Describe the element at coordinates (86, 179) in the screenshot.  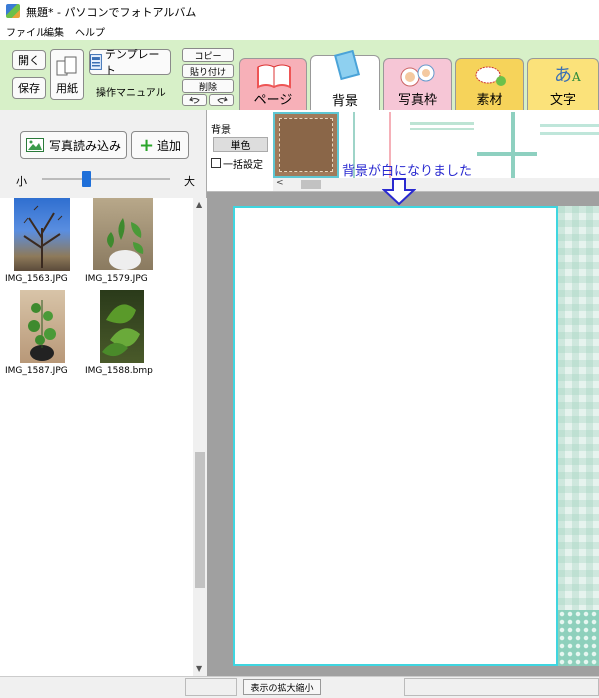
I see `thumb-size-slider-handle` at that location.